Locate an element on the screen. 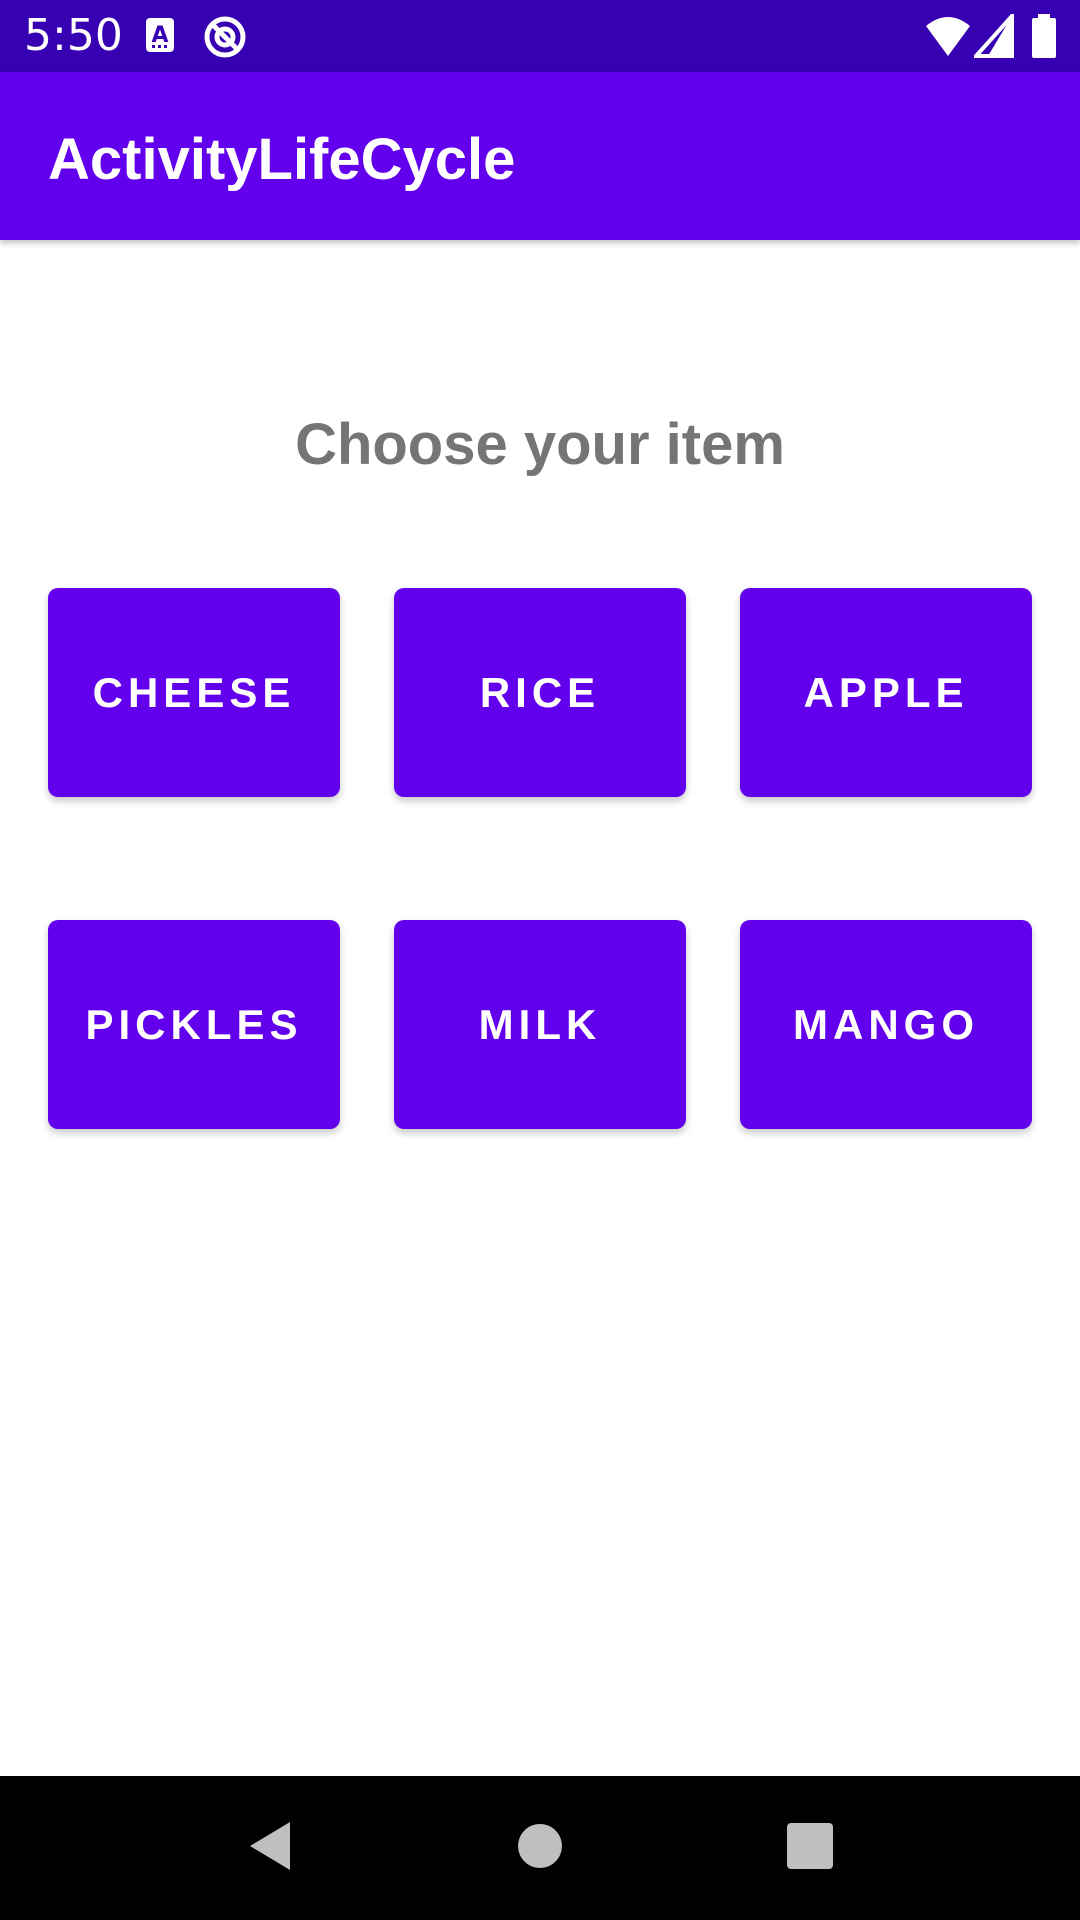  do-not-disturb-icon is located at coordinates (225, 39).